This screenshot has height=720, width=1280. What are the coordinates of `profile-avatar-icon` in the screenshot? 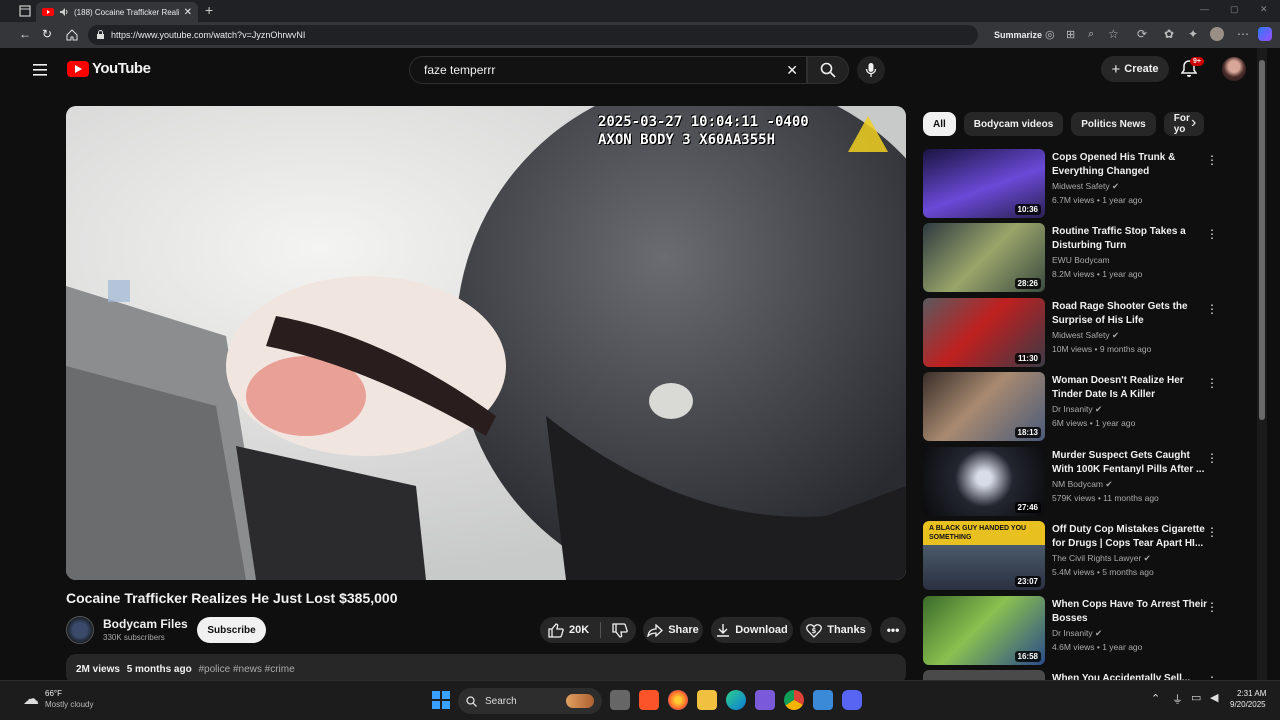 It's located at (1217, 34).